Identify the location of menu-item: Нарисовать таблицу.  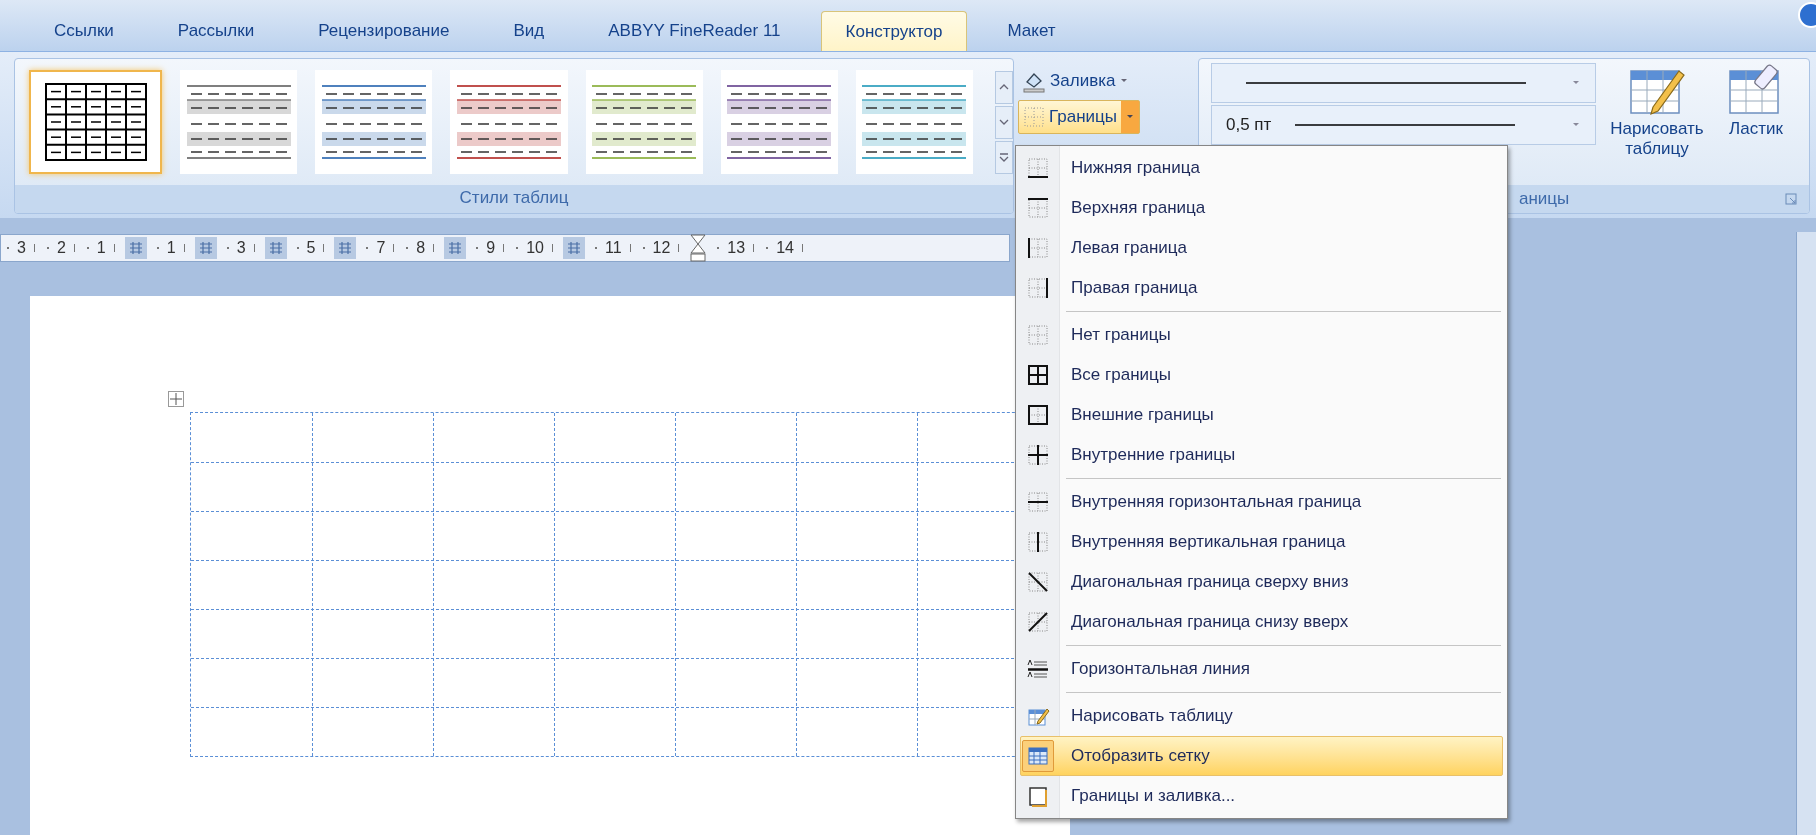
(1261, 716).